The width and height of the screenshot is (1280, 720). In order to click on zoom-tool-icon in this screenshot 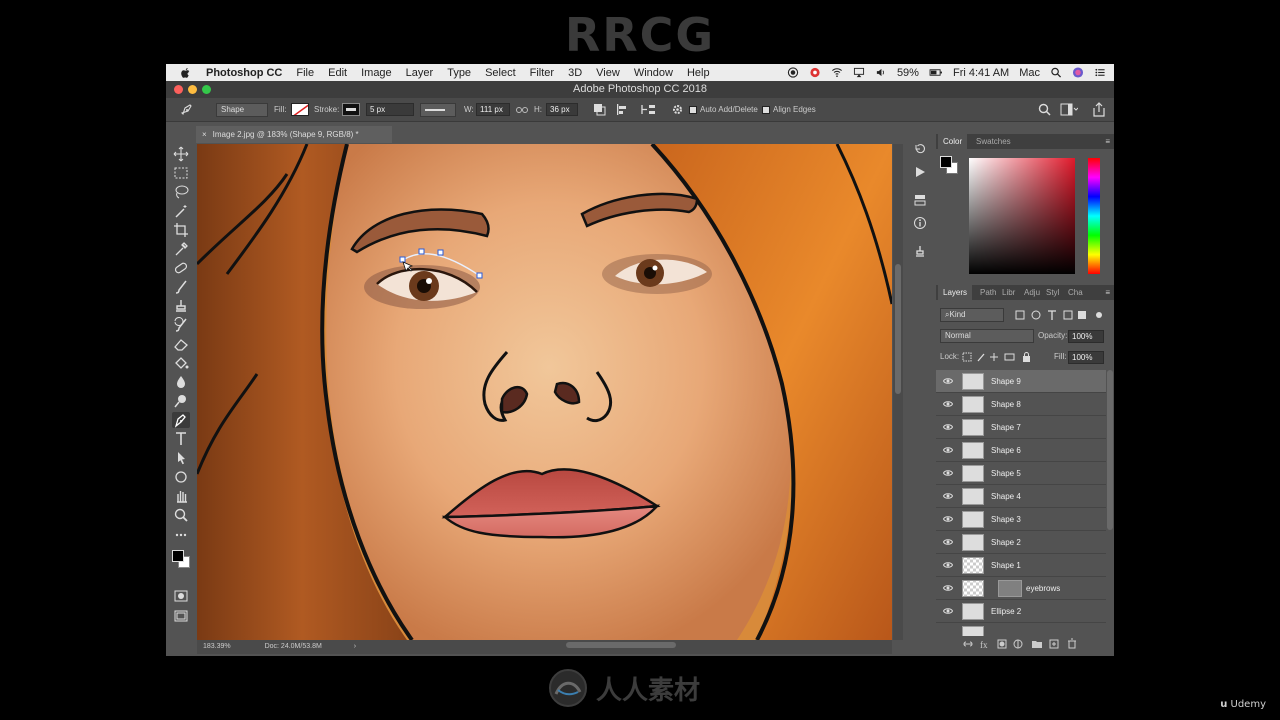, I will do `click(181, 515)`.